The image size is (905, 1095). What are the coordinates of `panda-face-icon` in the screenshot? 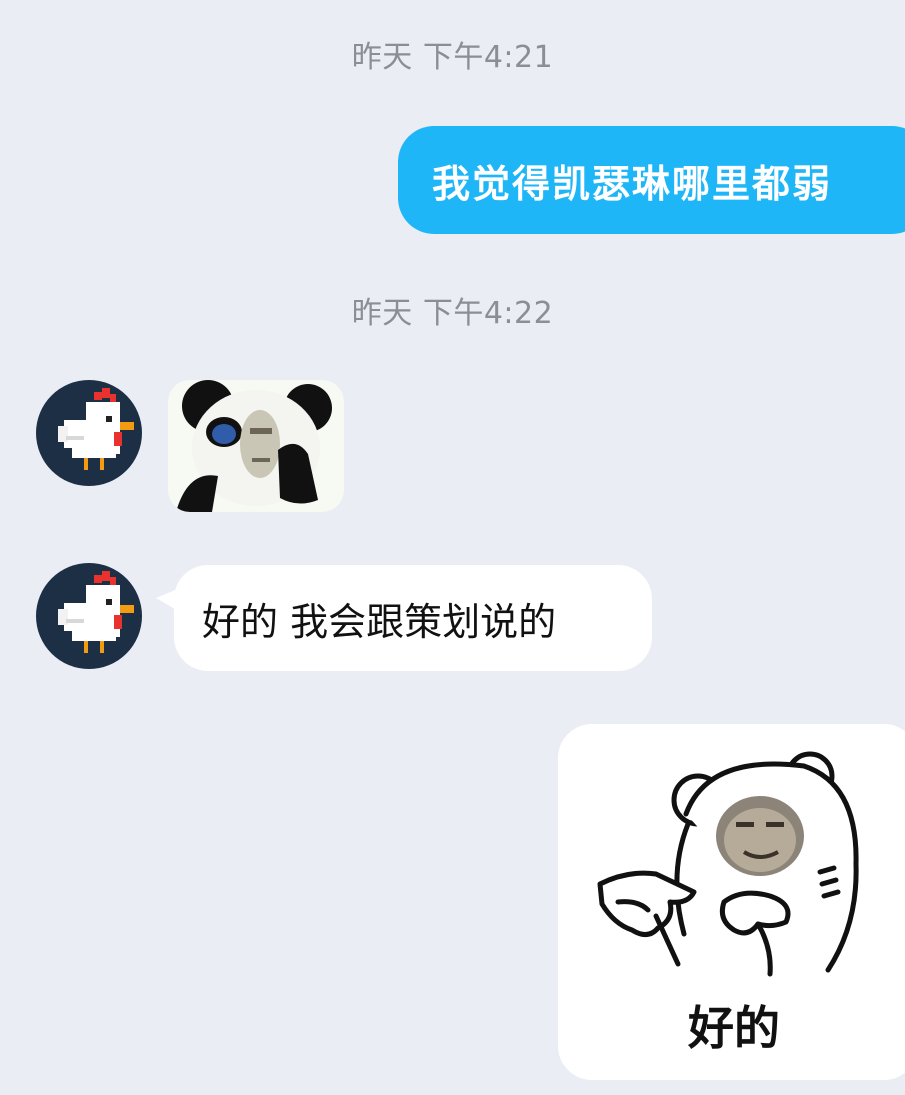 It's located at (254, 446).